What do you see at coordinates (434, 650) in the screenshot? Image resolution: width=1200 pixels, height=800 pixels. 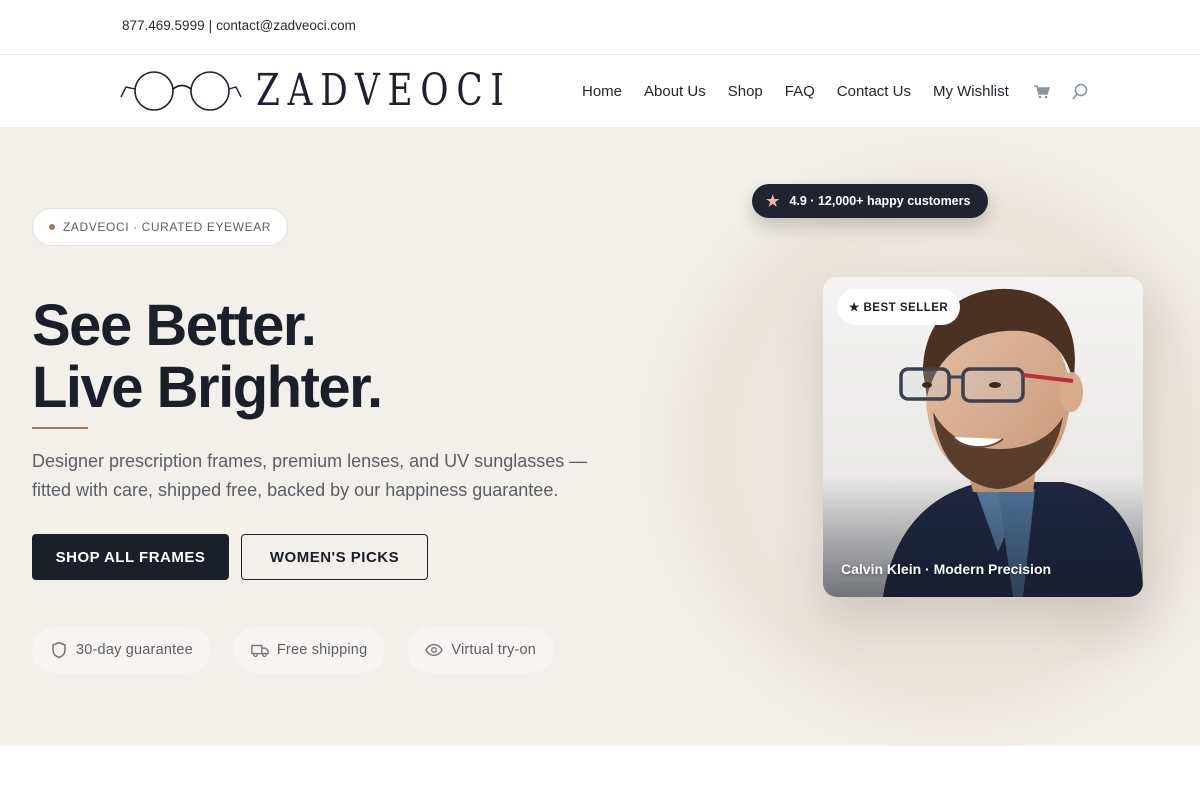 I see `eye-icon` at bounding box center [434, 650].